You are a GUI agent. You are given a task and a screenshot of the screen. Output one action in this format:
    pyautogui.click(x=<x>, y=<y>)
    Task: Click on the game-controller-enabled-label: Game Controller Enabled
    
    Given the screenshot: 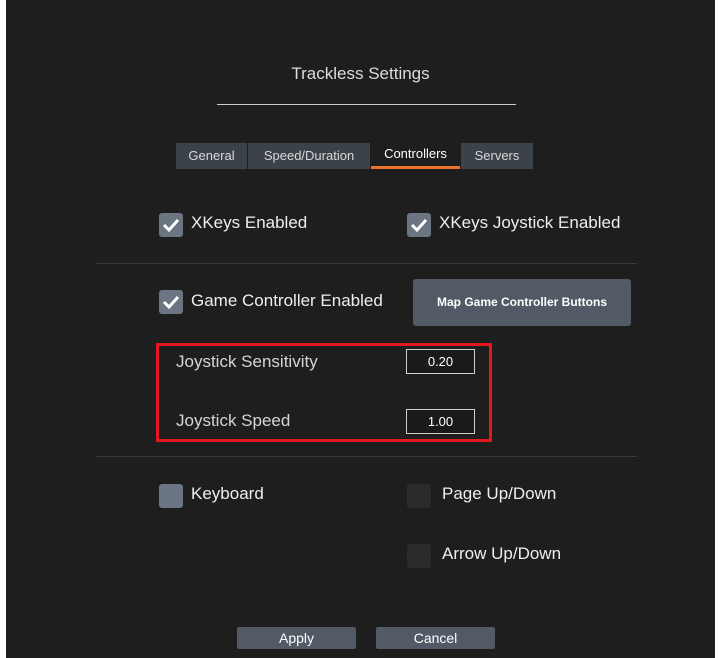 What is the action you would take?
    pyautogui.click(x=287, y=300)
    